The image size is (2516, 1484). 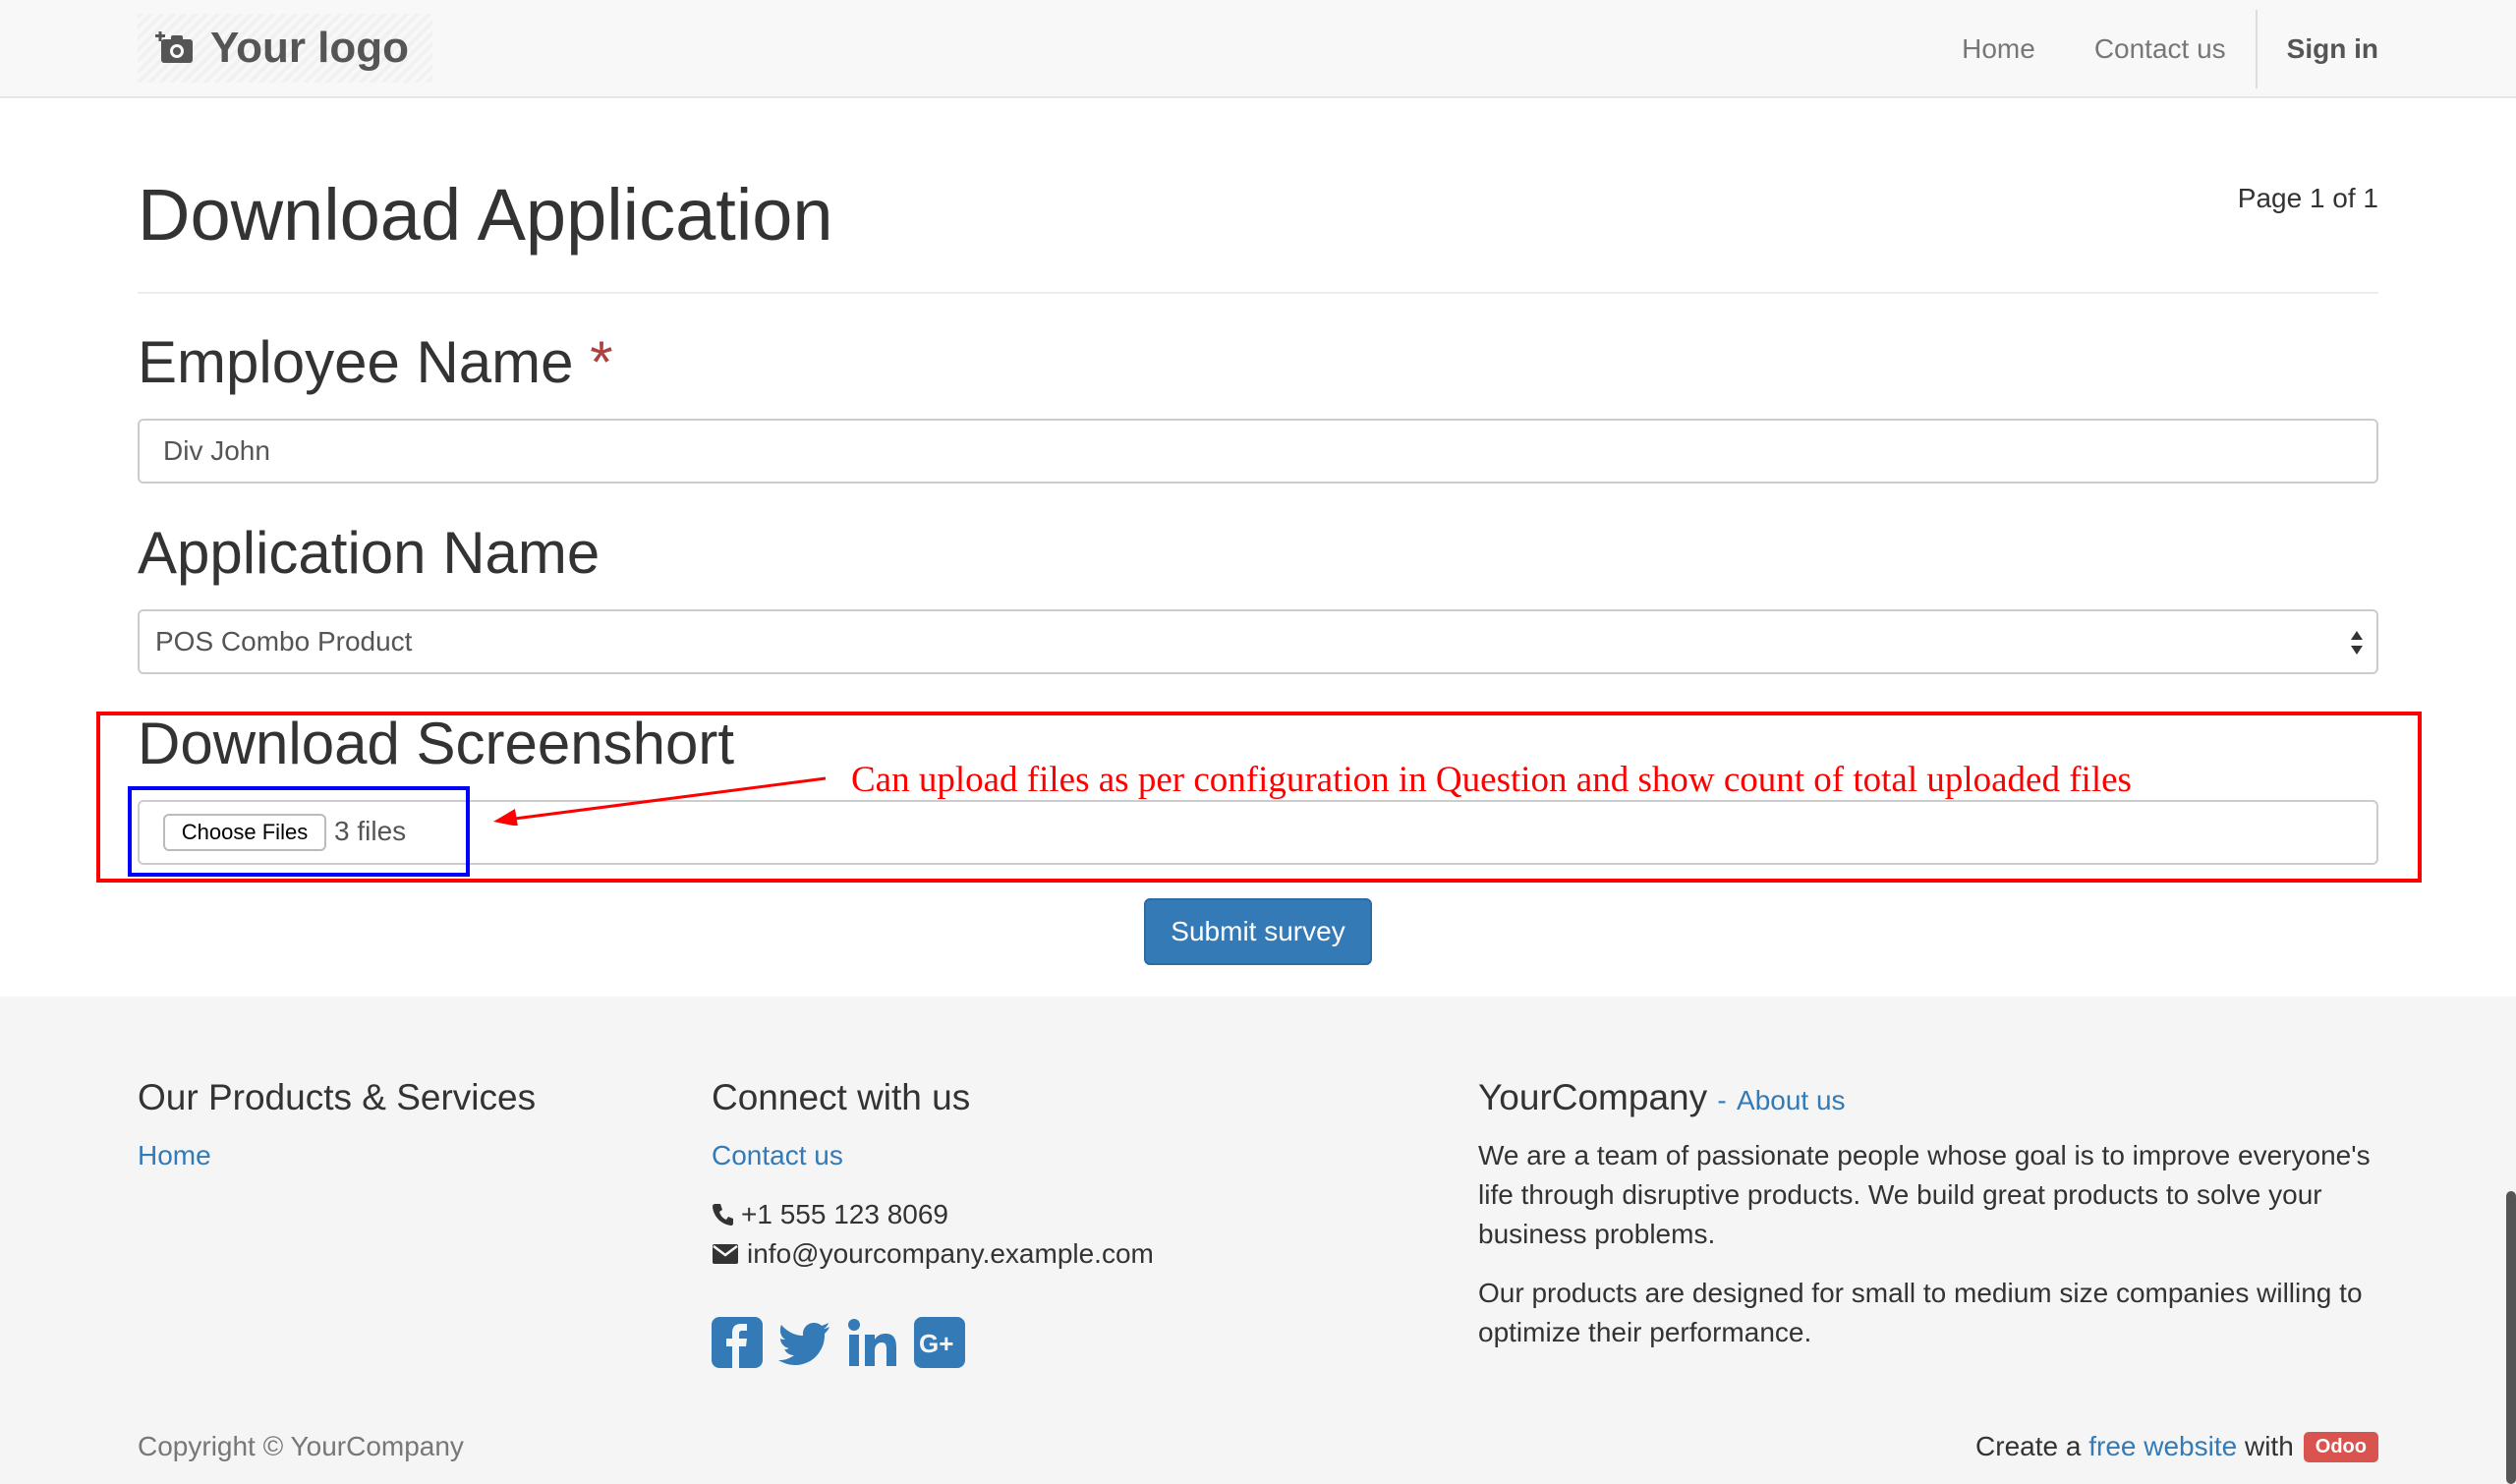 What do you see at coordinates (356, 362) in the screenshot?
I see `employee-name-label-text: Employee Name` at bounding box center [356, 362].